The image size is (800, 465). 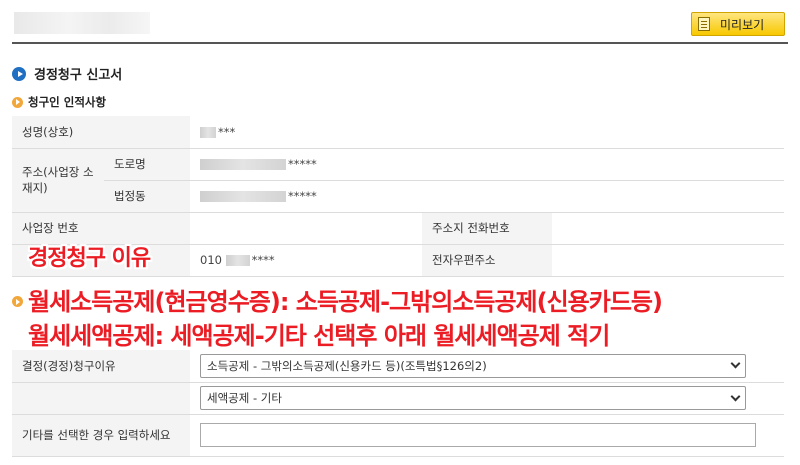 I want to click on reason-label: 결정(경정)청구이유, so click(x=101, y=366).